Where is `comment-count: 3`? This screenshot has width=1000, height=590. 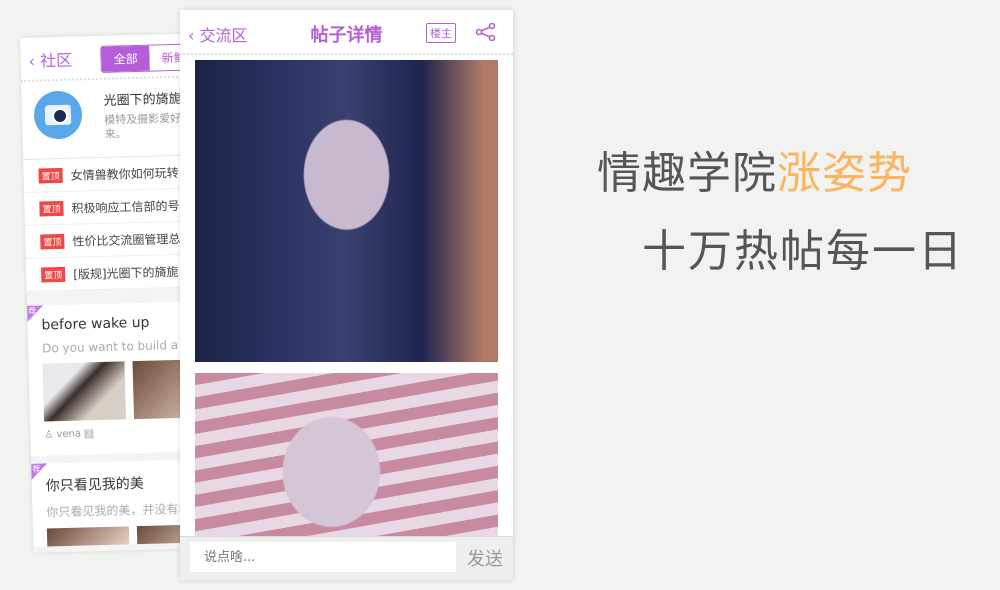 comment-count: 3 is located at coordinates (89, 434).